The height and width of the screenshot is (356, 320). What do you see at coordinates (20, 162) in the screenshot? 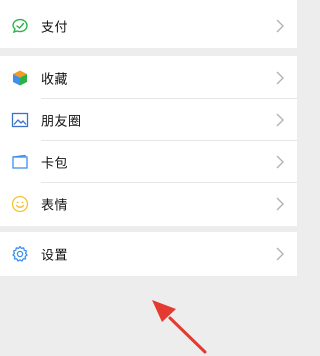
I see `card-icon` at bounding box center [20, 162].